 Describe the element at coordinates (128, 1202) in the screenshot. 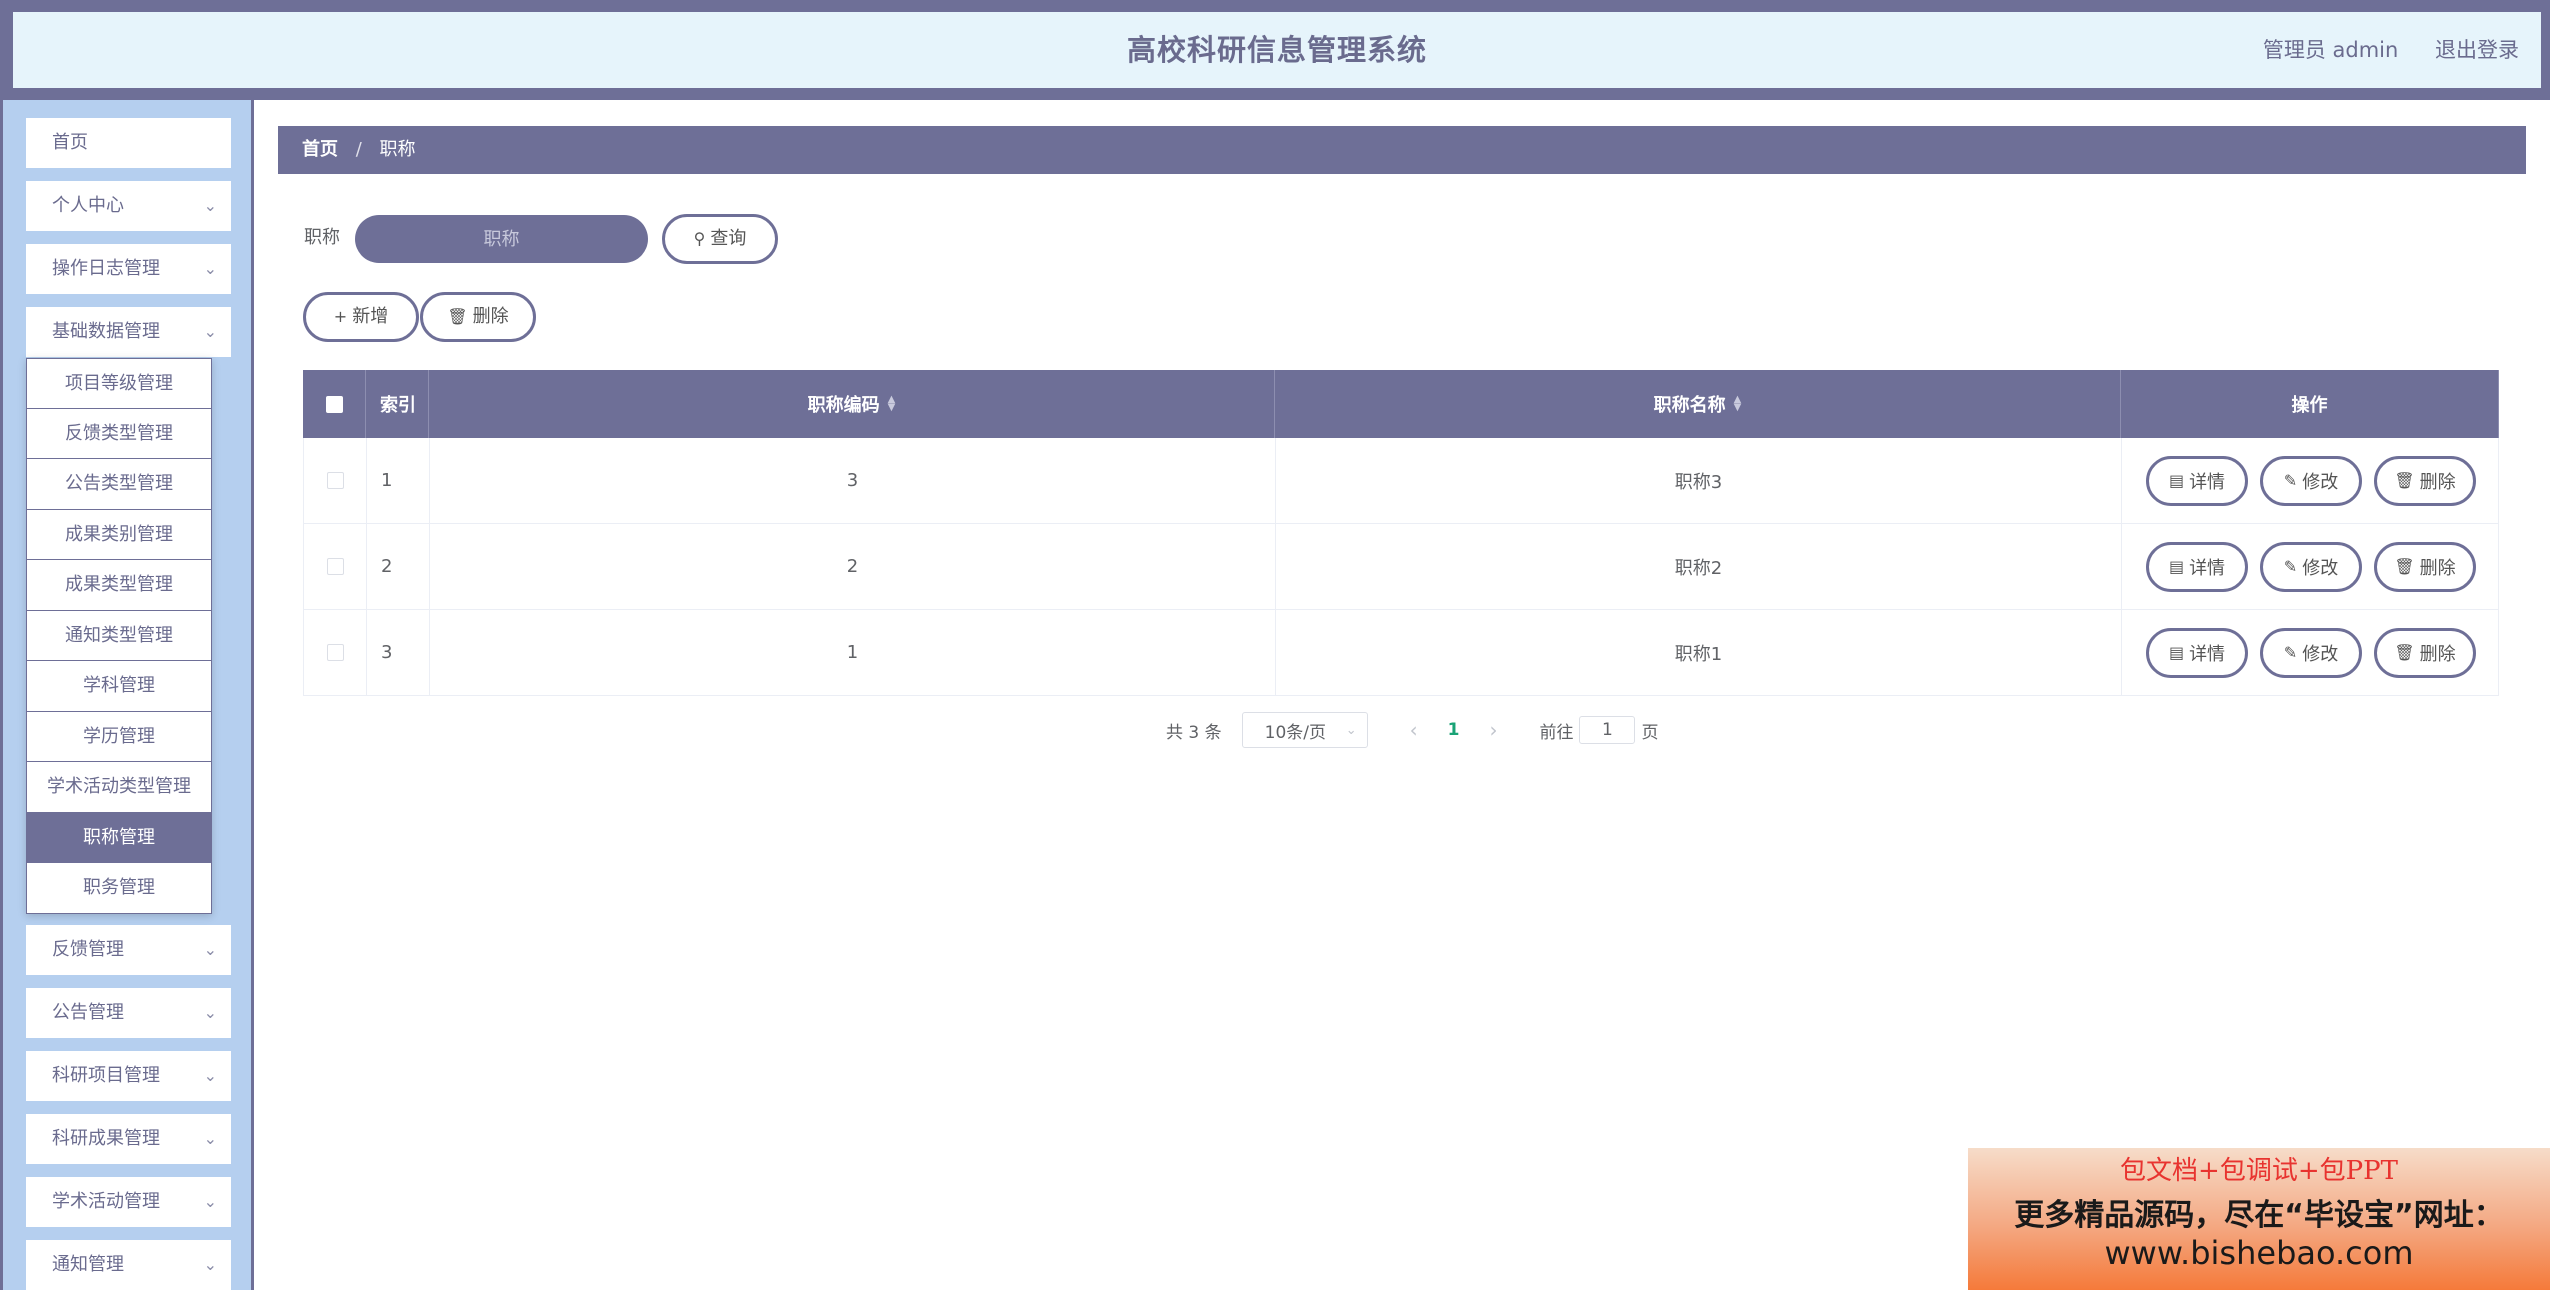

I see `sidebar-item-academic-activity: 学术活动管理 ⌄` at that location.